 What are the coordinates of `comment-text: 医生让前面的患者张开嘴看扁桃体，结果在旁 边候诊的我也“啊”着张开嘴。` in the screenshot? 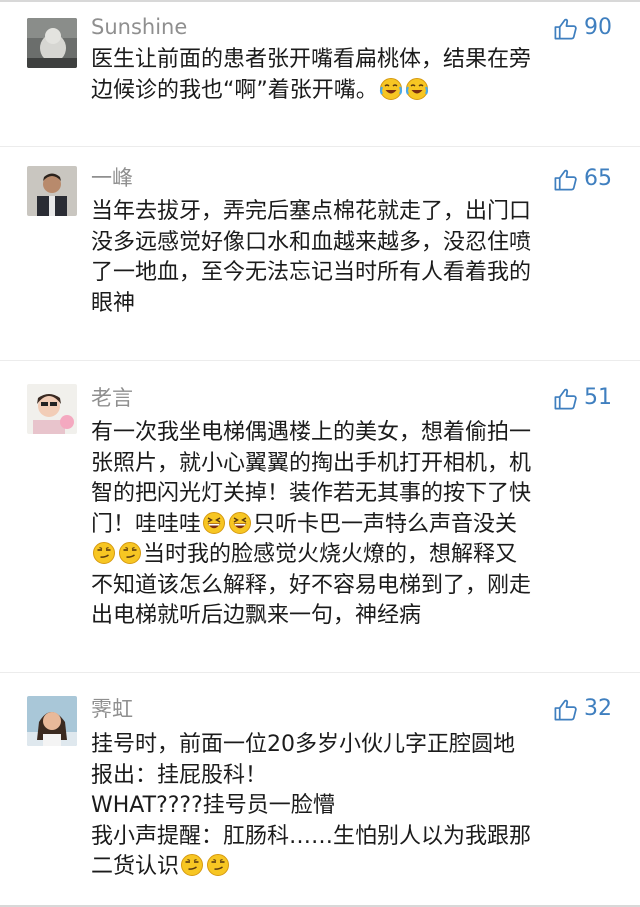 It's located at (356, 75).